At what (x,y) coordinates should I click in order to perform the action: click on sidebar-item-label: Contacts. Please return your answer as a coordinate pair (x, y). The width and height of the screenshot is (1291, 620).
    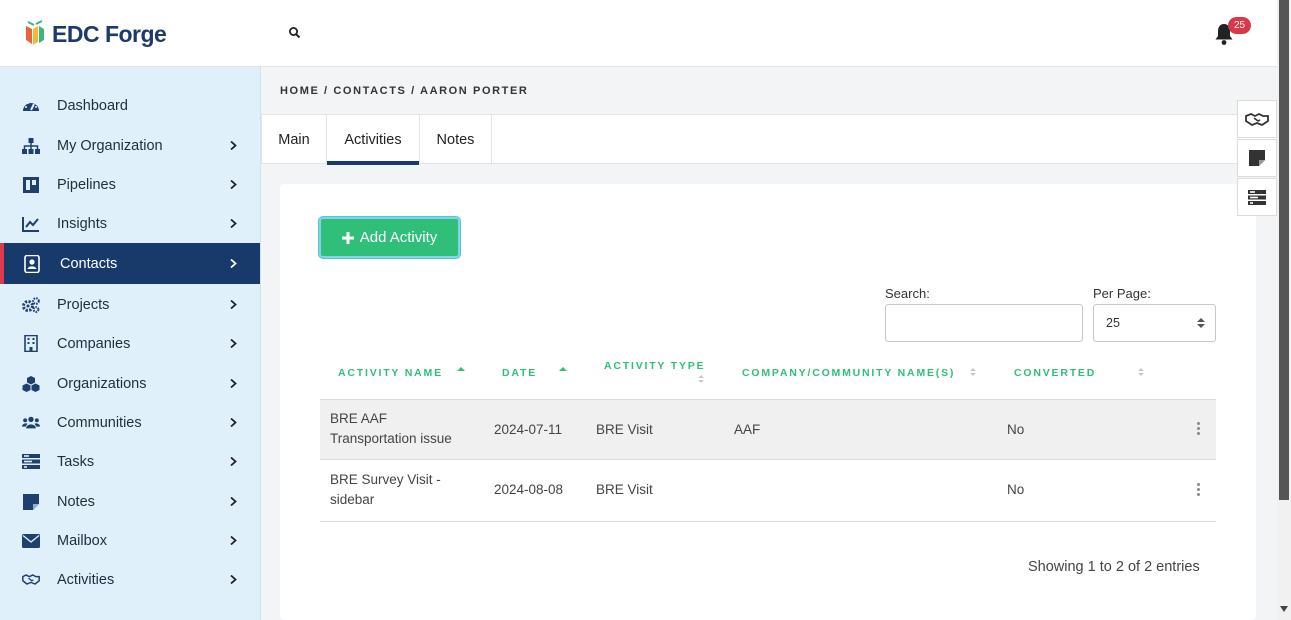
    Looking at the image, I should click on (89, 263).